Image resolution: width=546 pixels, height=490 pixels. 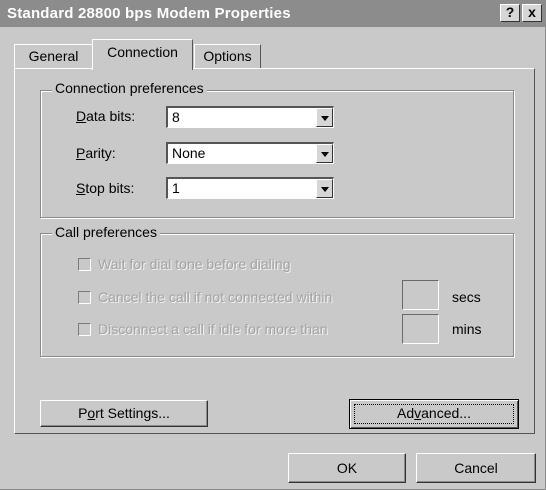 I want to click on stop-bits-value: 1, so click(x=176, y=188).